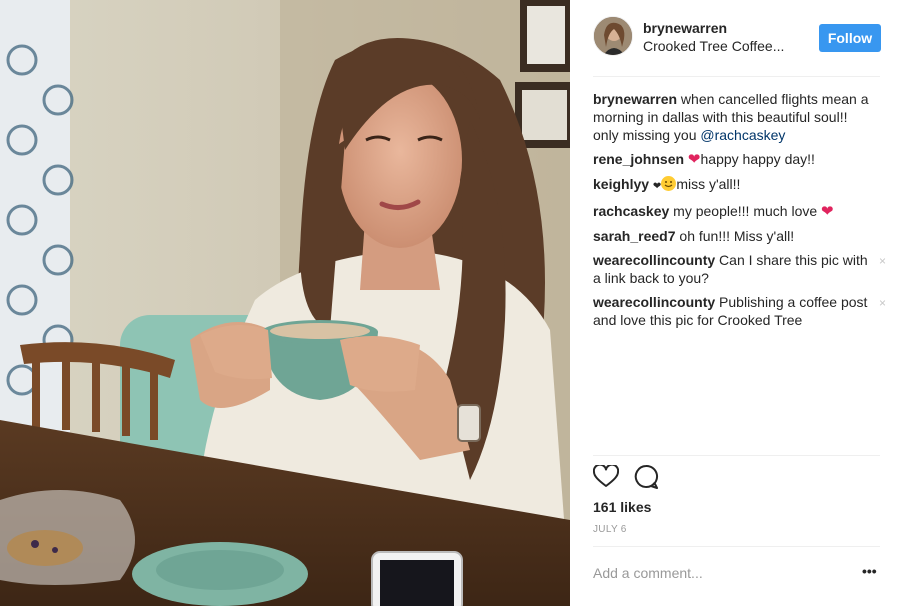 This screenshot has height=606, width=900. Describe the element at coordinates (669, 183) in the screenshot. I see `smiley-emoji-icon` at that location.